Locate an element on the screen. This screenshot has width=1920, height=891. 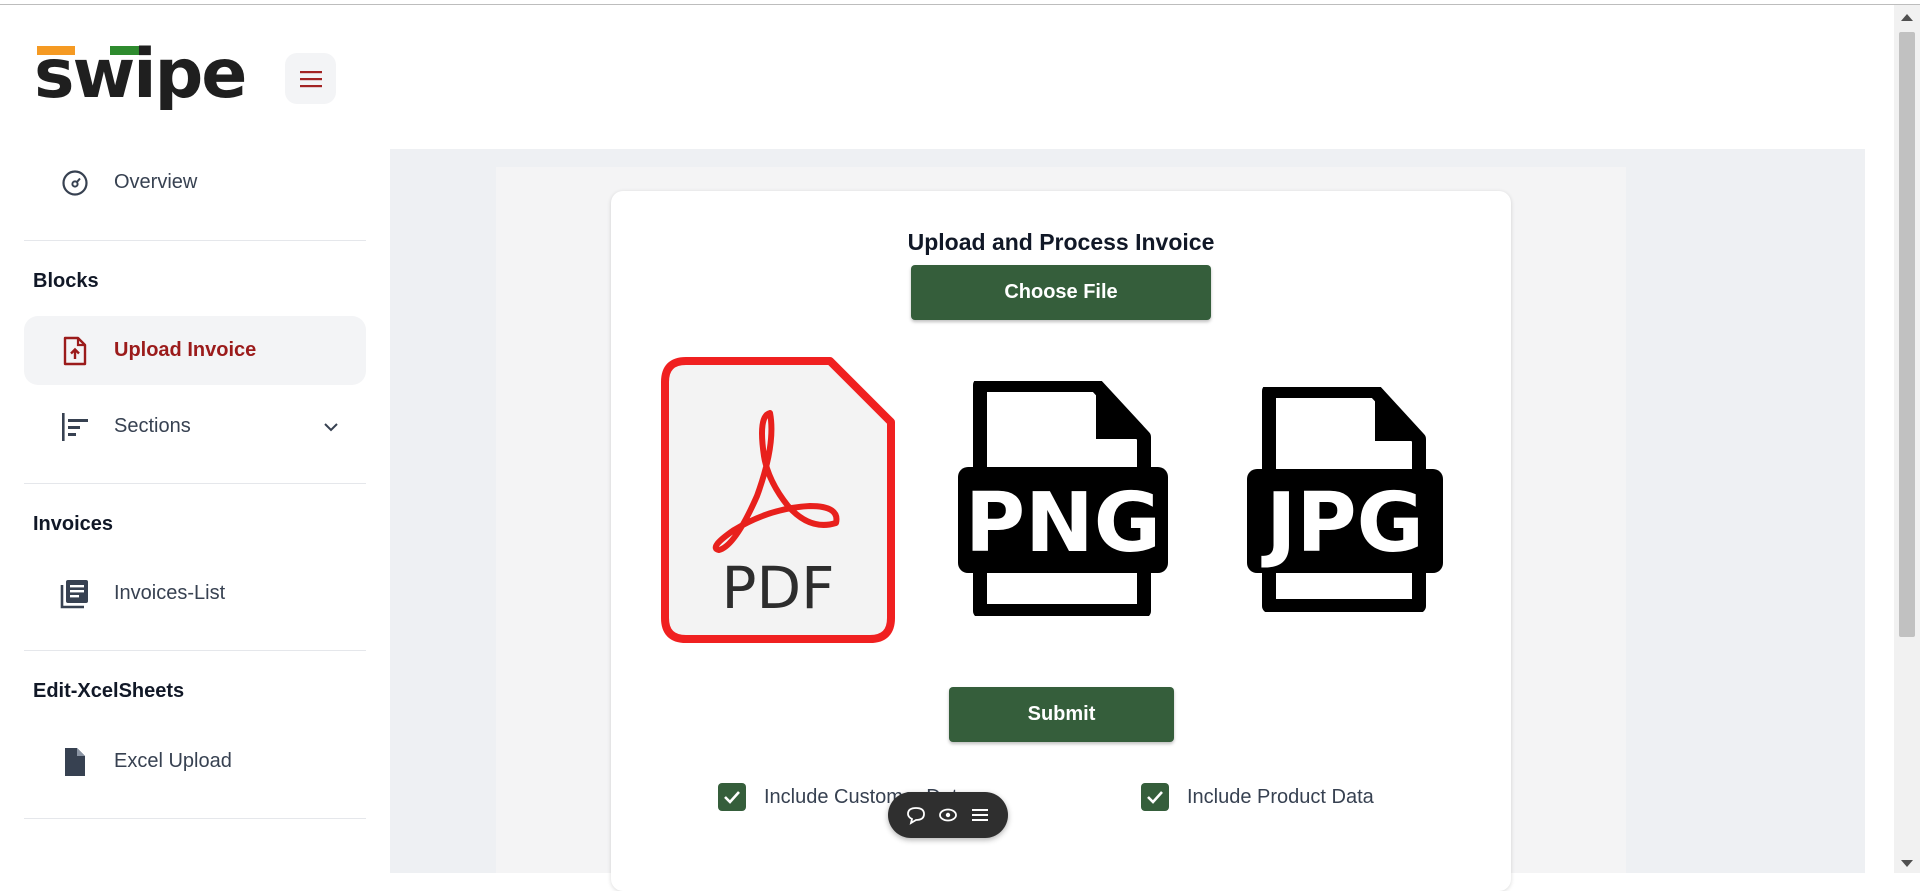
sidebar-item-overview: Overview is located at coordinates (195, 182).